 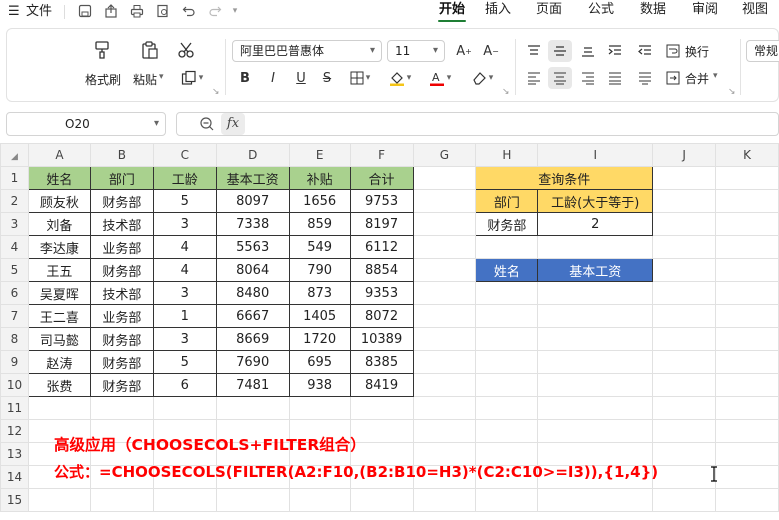 I want to click on table-cell: 刘备, so click(x=59, y=224).